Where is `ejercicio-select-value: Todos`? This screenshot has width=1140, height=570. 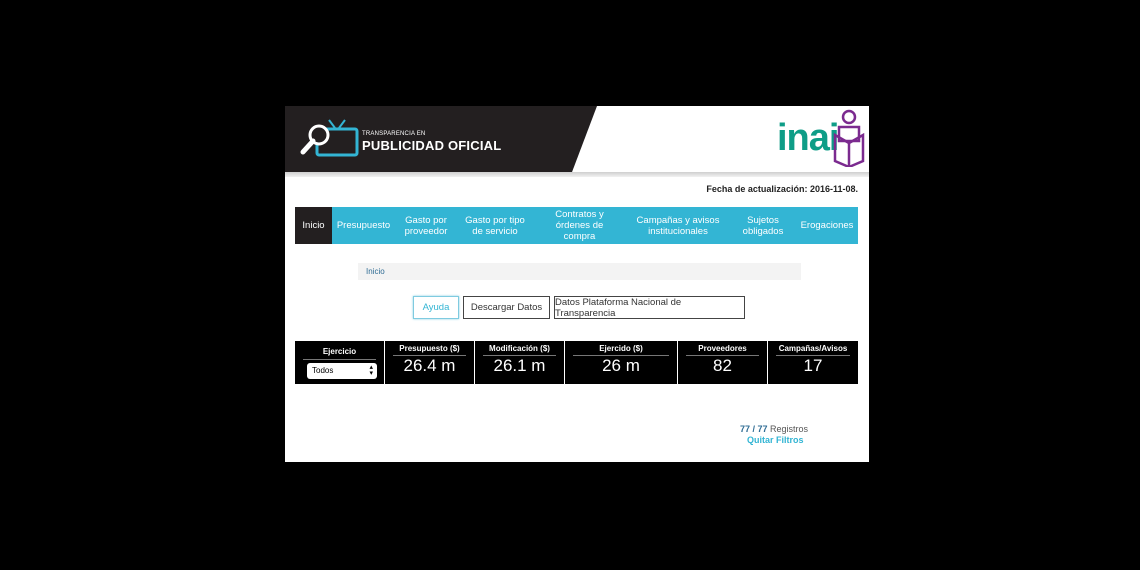
ejercicio-select-value: Todos is located at coordinates (323, 370).